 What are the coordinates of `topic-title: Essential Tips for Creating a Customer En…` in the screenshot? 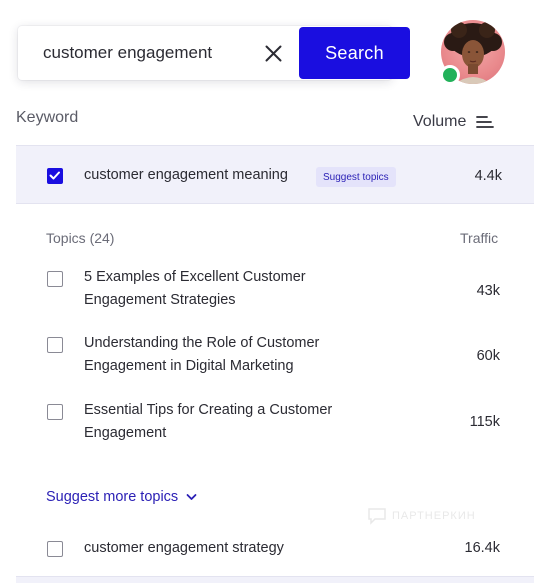 It's located at (208, 421).